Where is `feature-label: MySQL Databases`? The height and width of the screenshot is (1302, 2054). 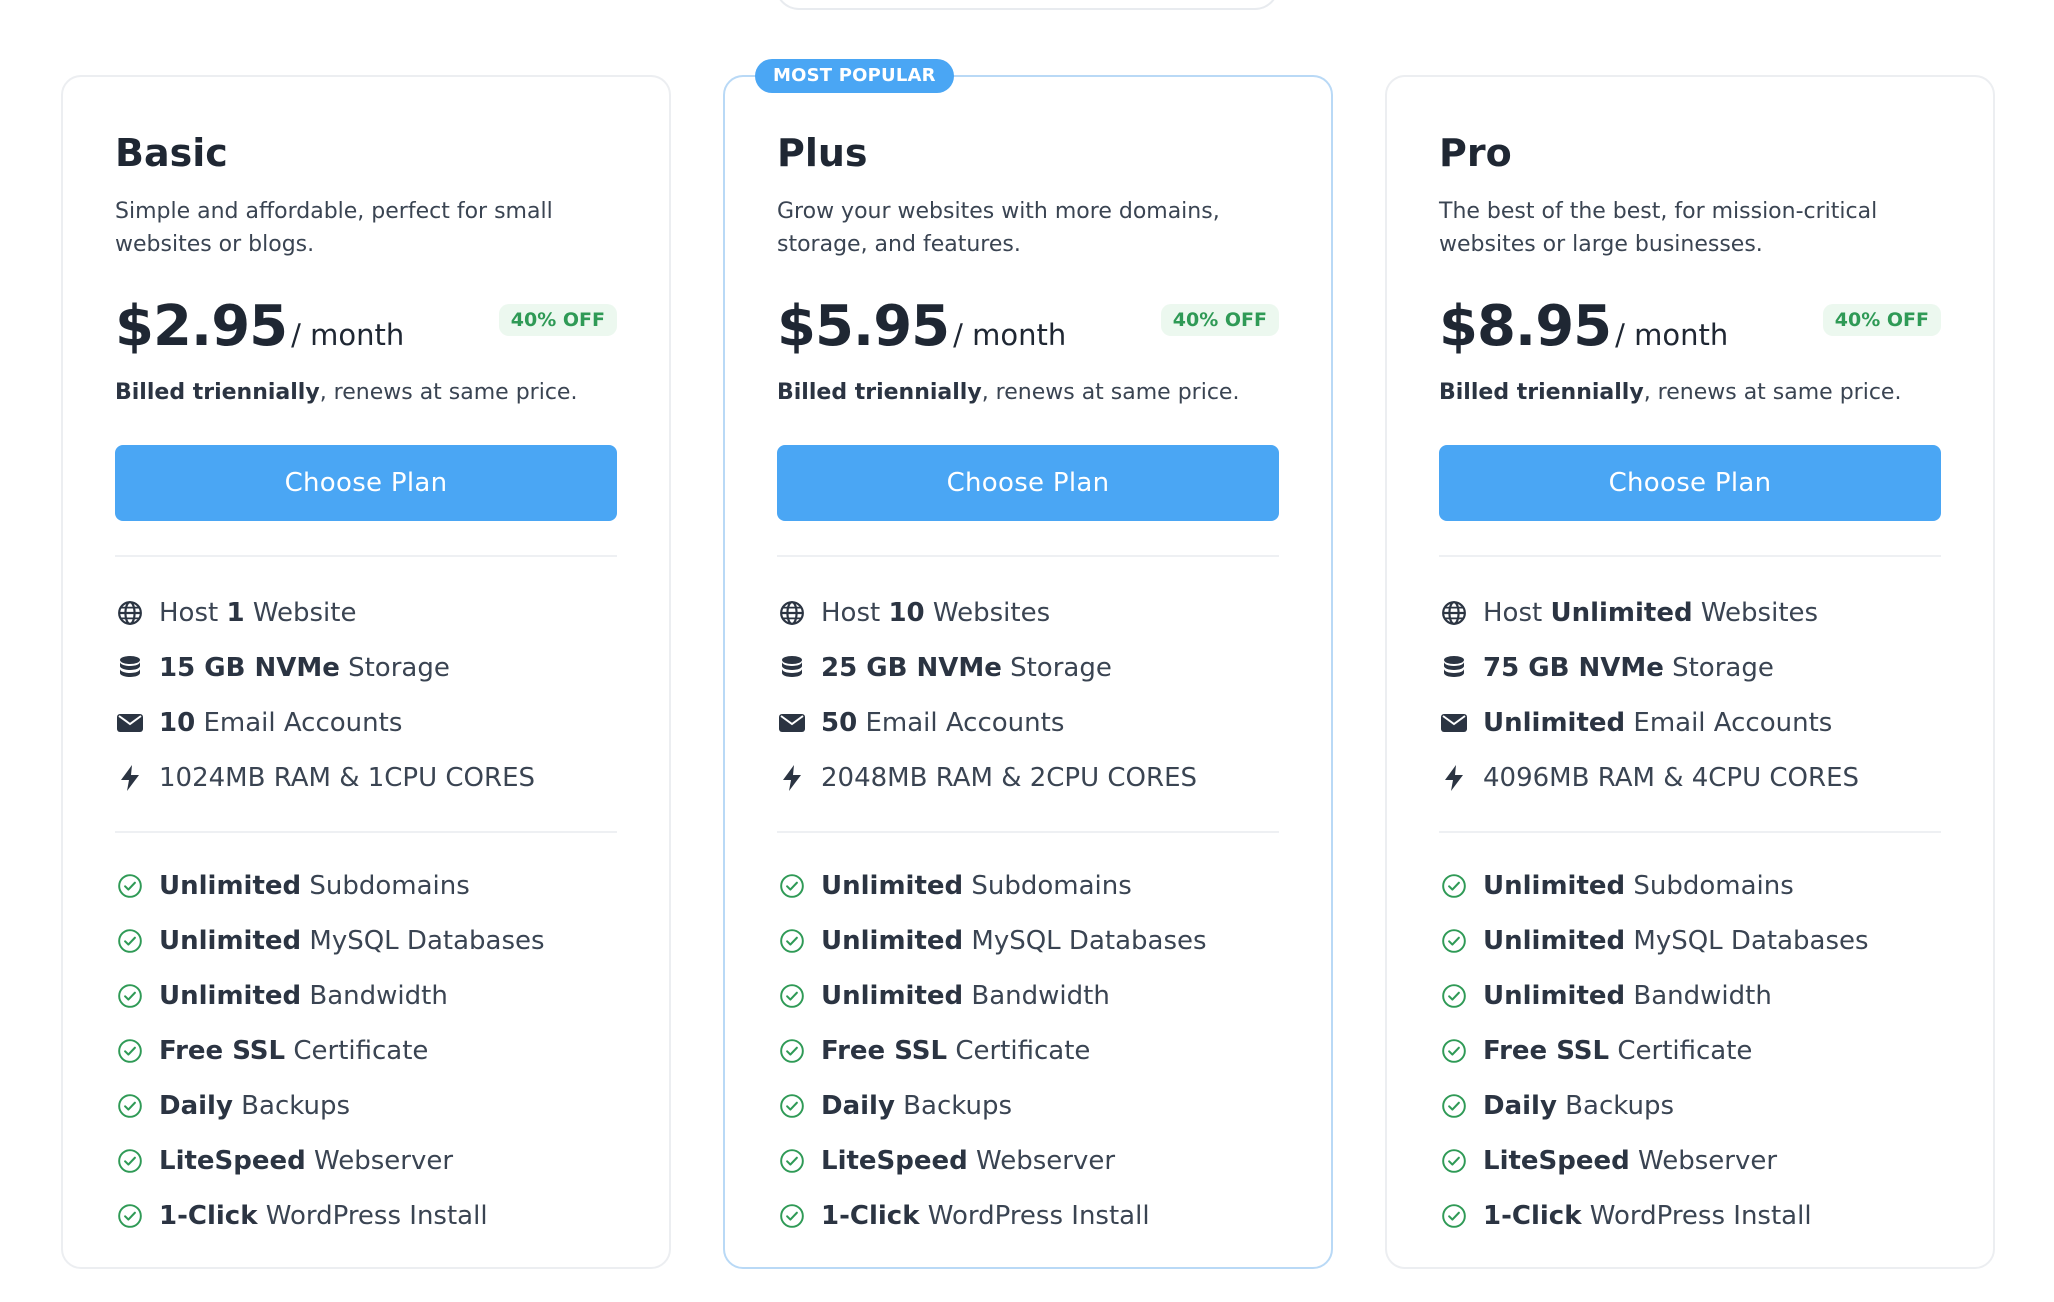 feature-label: MySQL Databases is located at coordinates (1747, 940).